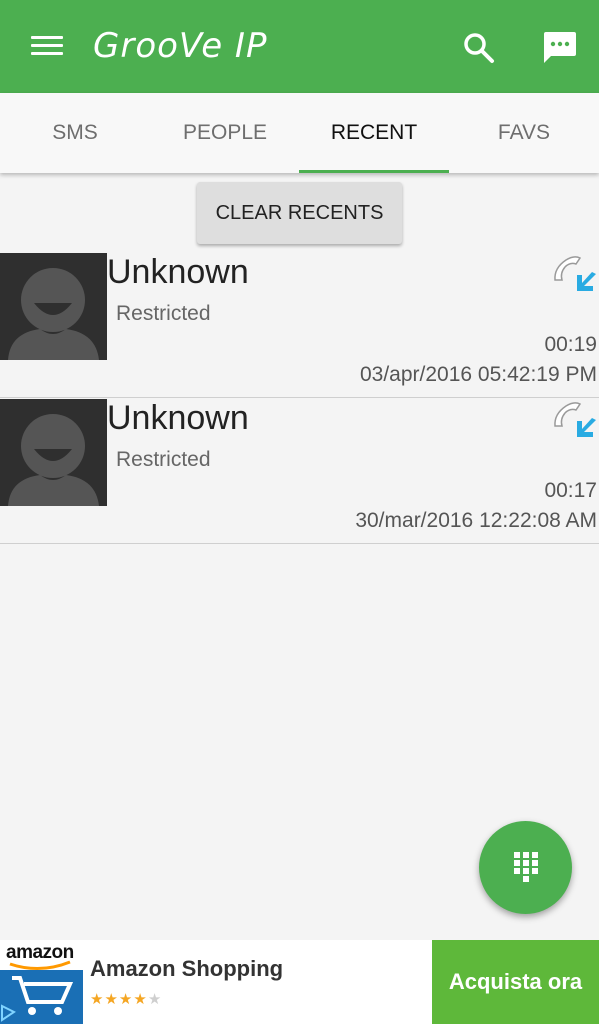  I want to click on app-bar: GrooVe IP, so click(299, 46).